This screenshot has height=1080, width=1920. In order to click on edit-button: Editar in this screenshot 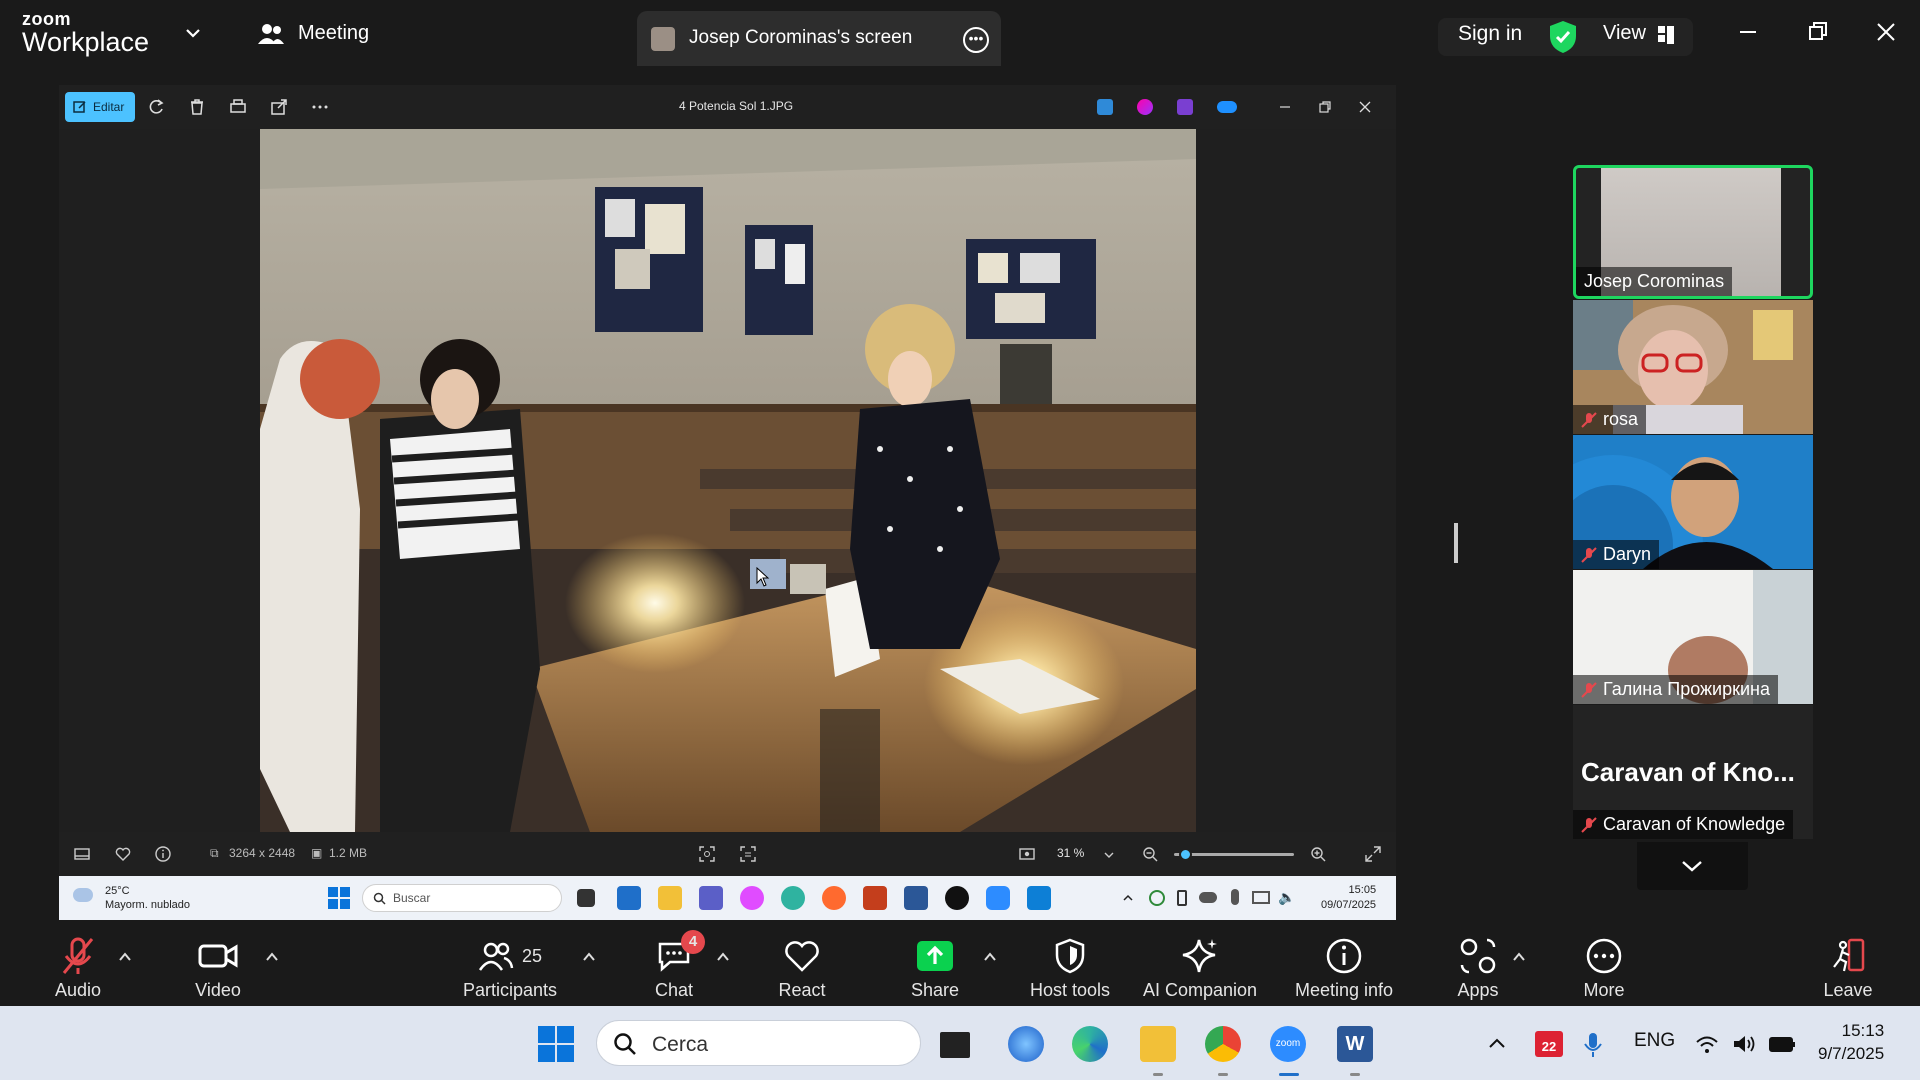, I will do `click(100, 107)`.